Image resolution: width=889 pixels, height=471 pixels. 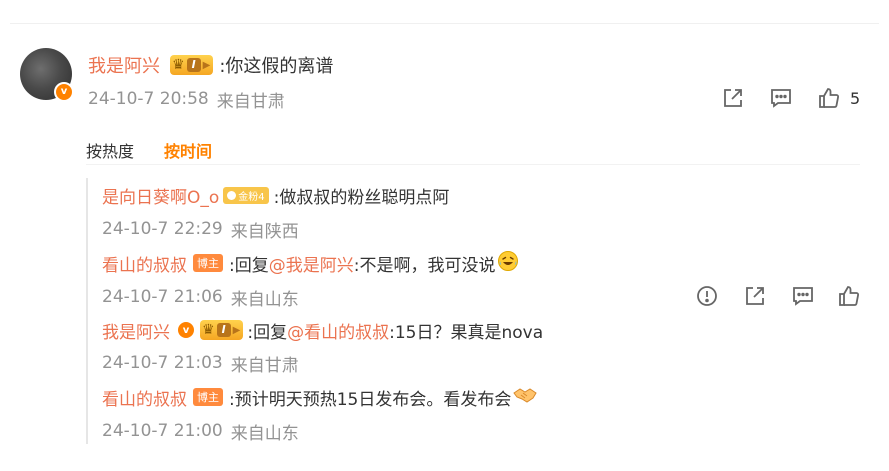 What do you see at coordinates (110, 150) in the screenshot?
I see `tab-hot: 按热度` at bounding box center [110, 150].